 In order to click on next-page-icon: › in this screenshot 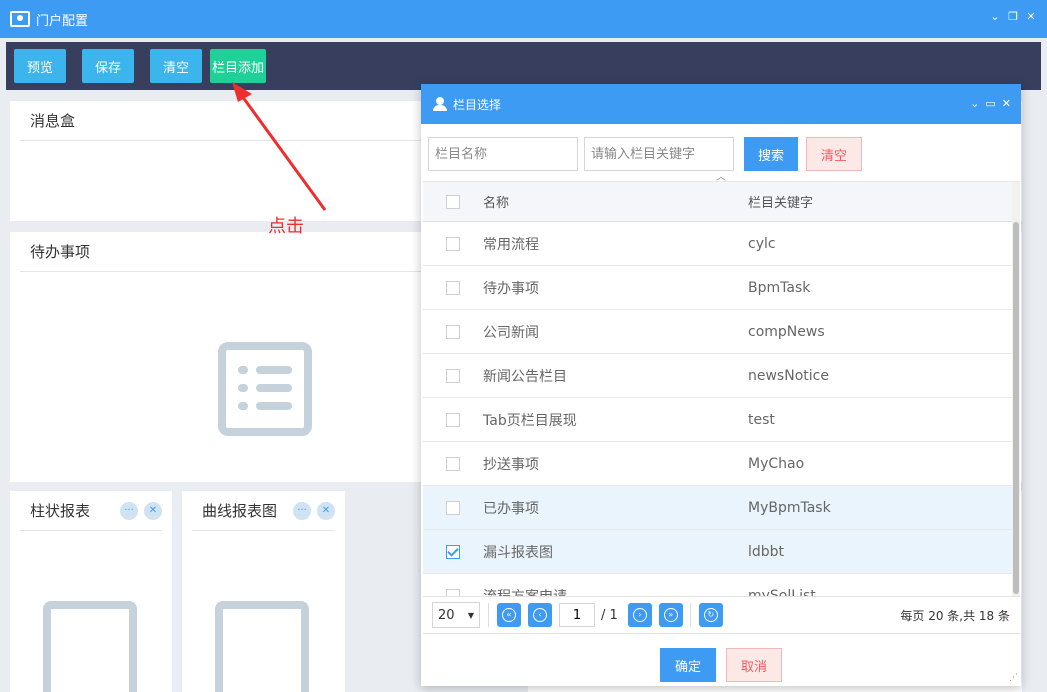, I will do `click(639, 615)`.